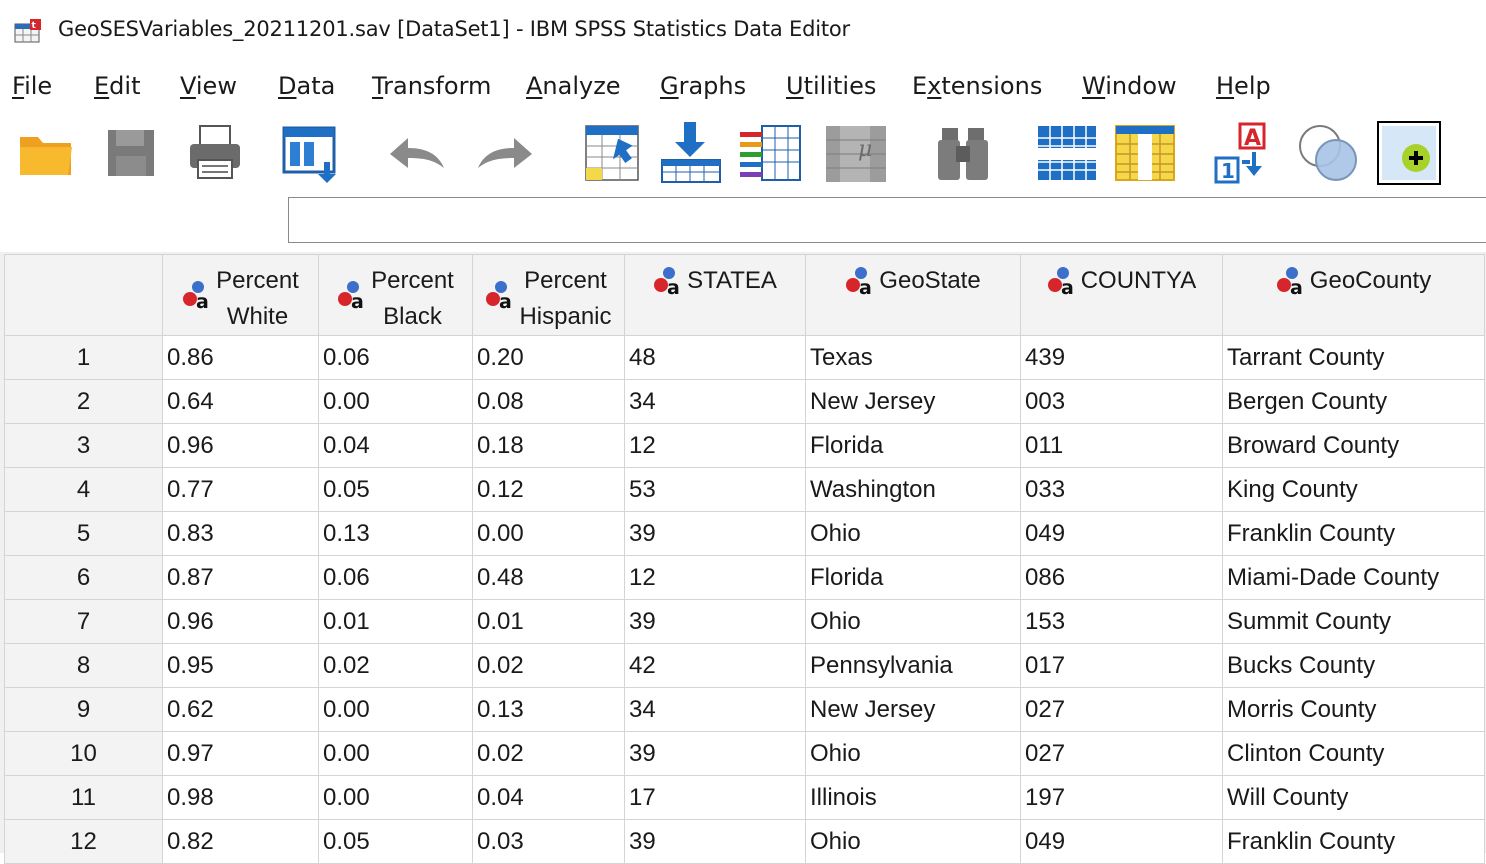 This screenshot has width=1486, height=864. Describe the element at coordinates (240, 533) in the screenshot. I see `data-cell: 0.83` at that location.